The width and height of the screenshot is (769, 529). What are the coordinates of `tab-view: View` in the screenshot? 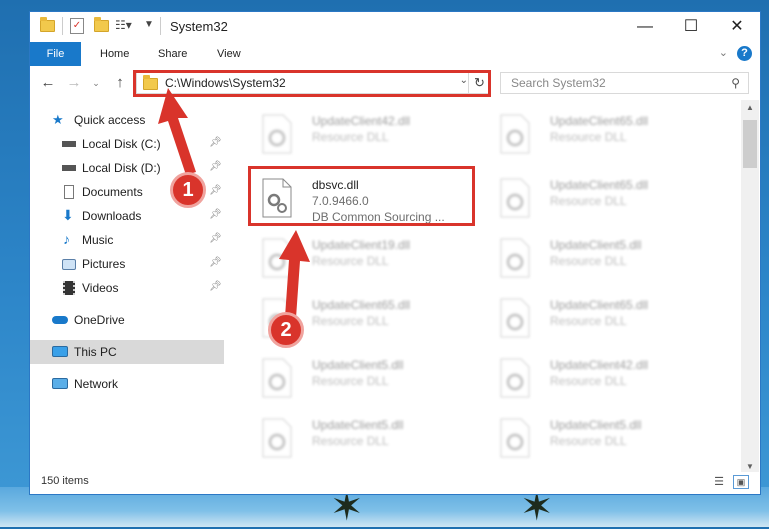 It's located at (229, 54).